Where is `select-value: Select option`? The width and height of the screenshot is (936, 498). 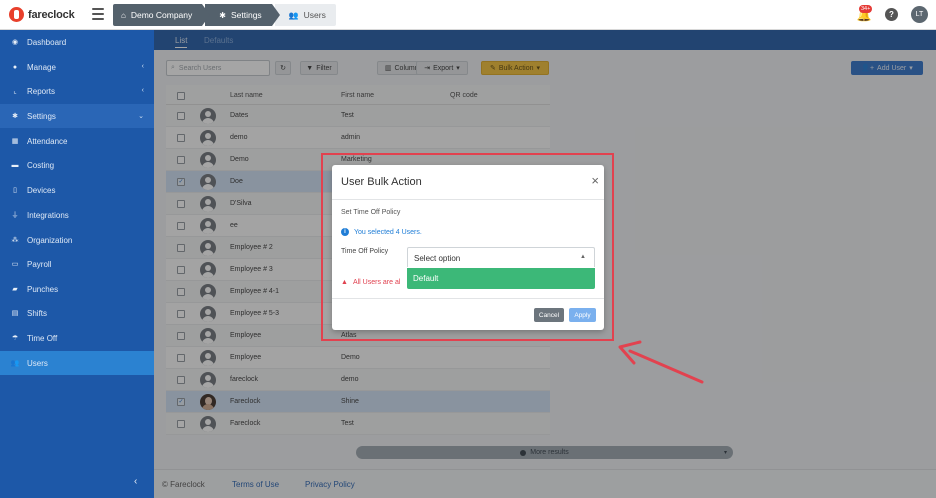
select-value: Select option is located at coordinates (437, 258).